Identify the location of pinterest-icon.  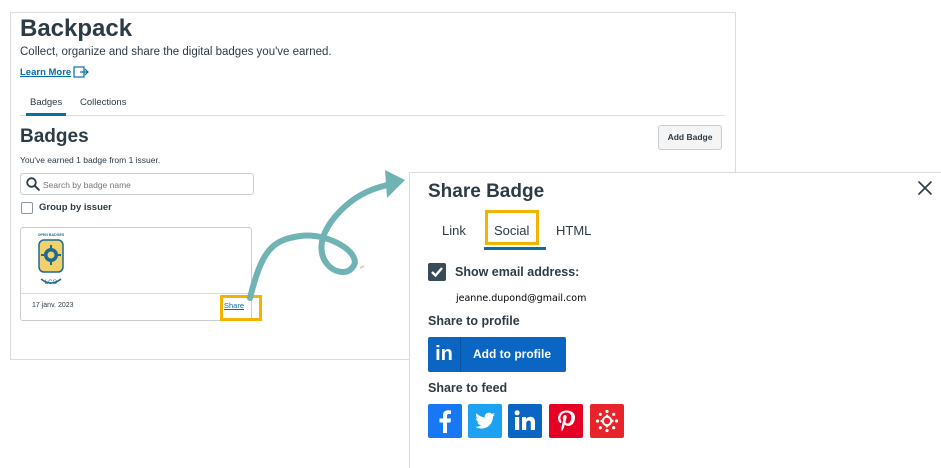
(566, 421).